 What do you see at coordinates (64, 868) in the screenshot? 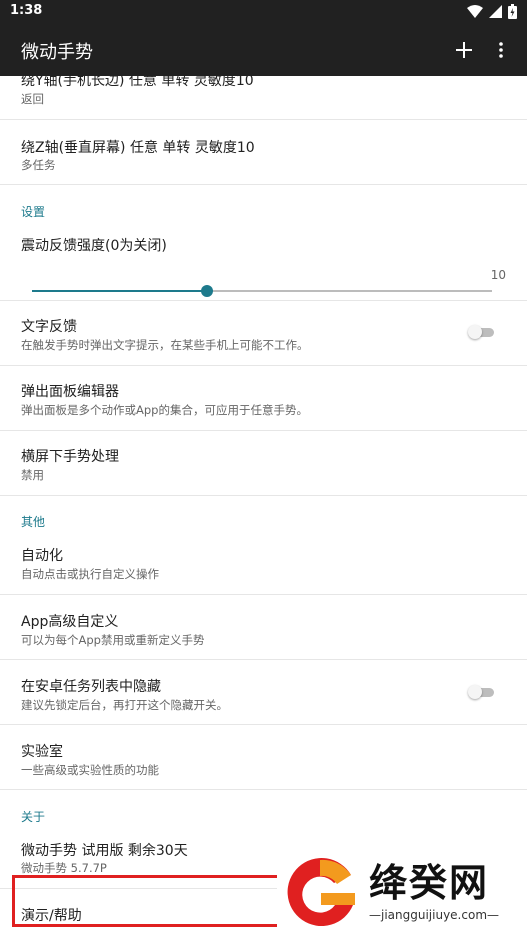
I see `item-summary: 微动手势 5.7.7P` at bounding box center [64, 868].